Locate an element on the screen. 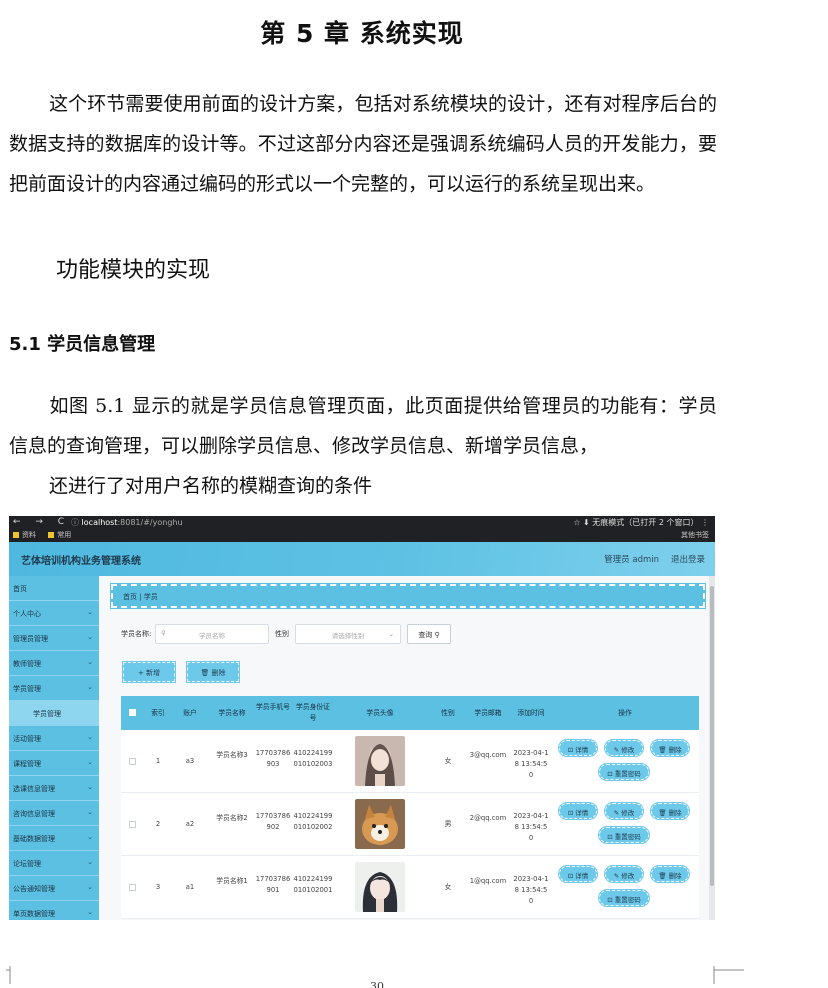 This screenshot has height=988, width=828. add-button: + 新增 is located at coordinates (149, 672).